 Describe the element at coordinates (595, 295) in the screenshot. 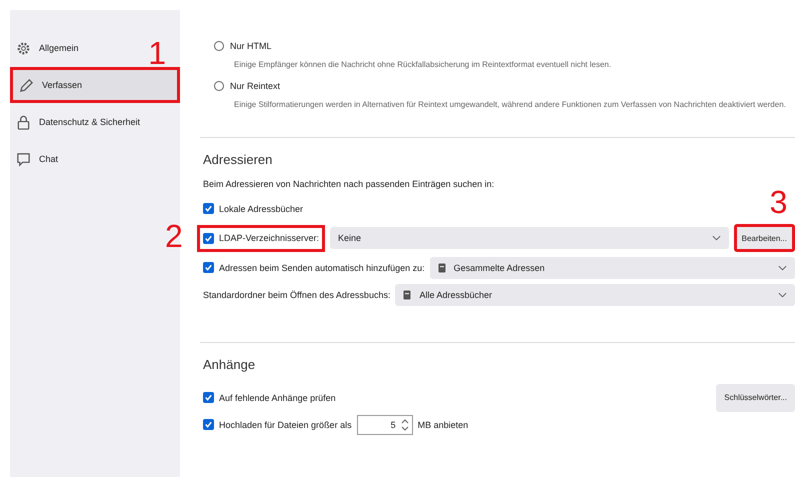

I see `address-book-dropdown: Alle Adressbücher` at that location.